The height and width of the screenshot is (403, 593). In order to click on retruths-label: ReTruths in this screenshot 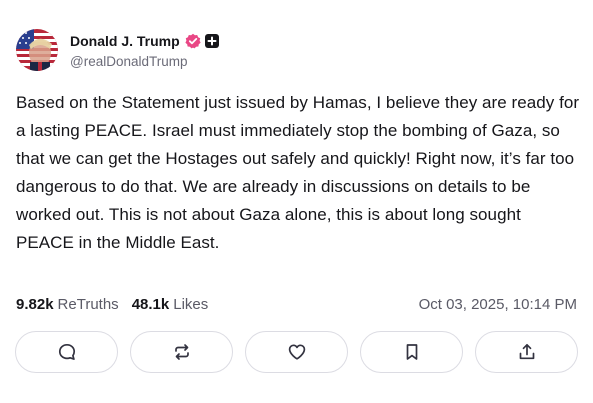, I will do `click(88, 304)`.